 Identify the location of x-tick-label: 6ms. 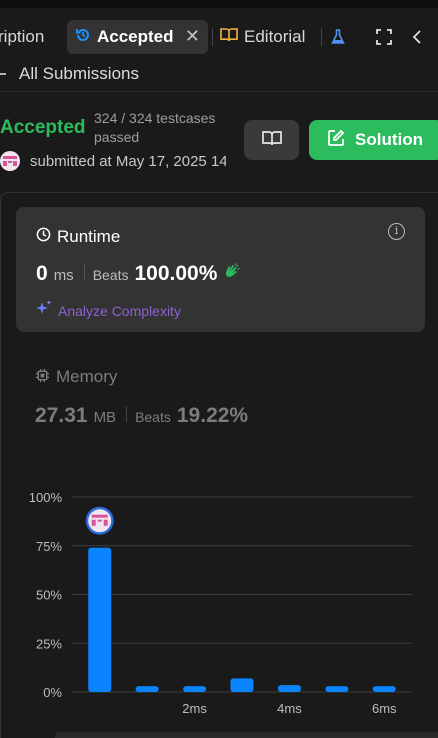
(384, 708).